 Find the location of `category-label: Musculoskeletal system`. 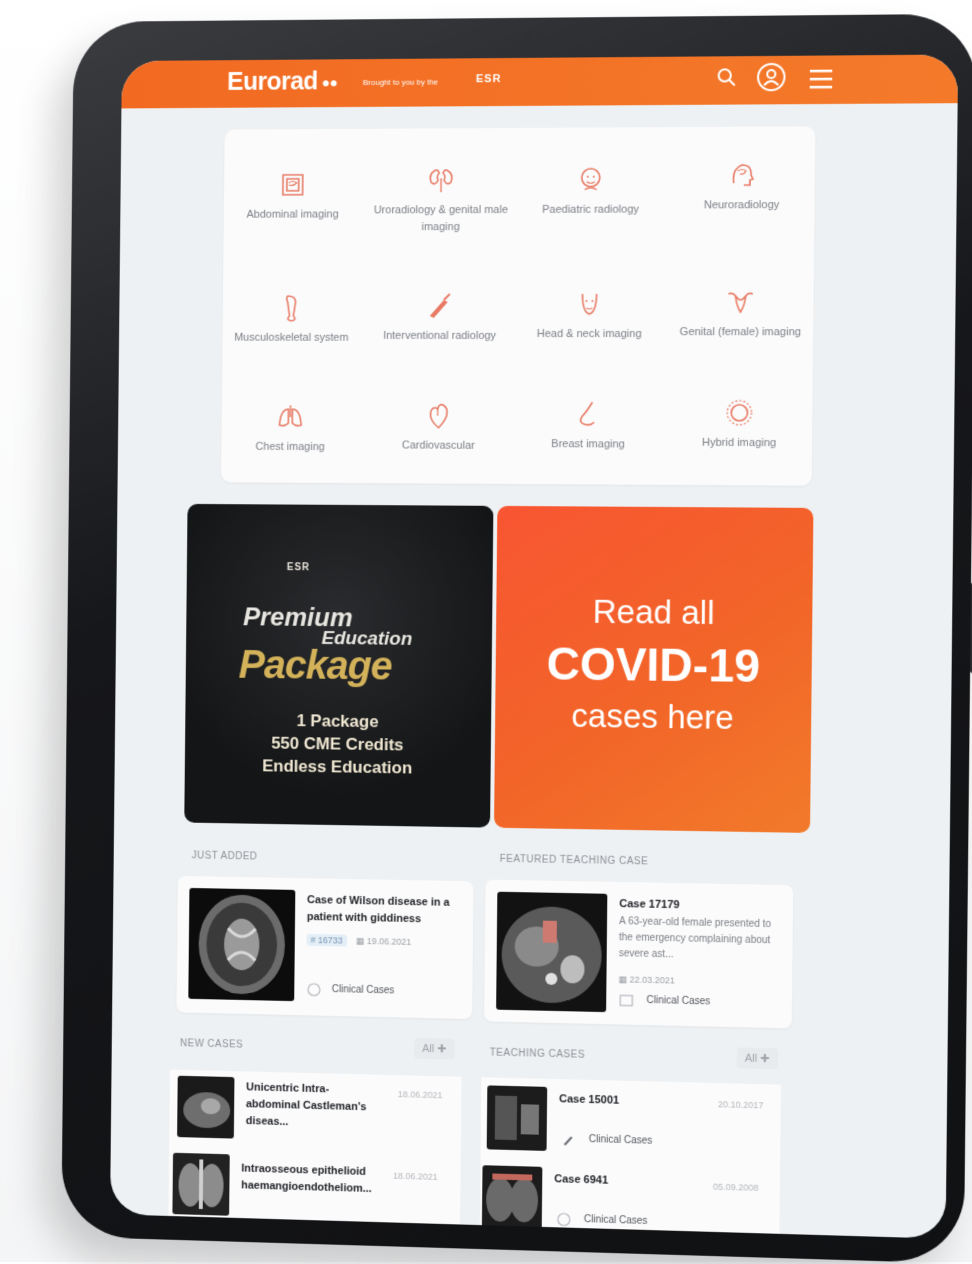

category-label: Musculoskeletal system is located at coordinates (291, 338).